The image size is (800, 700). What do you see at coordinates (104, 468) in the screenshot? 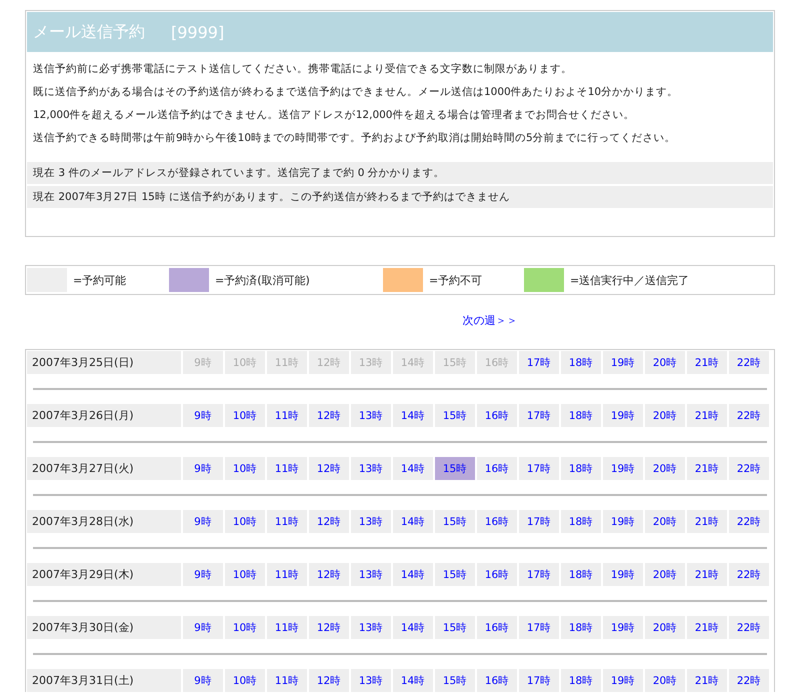
I see `date-cell: 2007年3月27日(火)` at bounding box center [104, 468].